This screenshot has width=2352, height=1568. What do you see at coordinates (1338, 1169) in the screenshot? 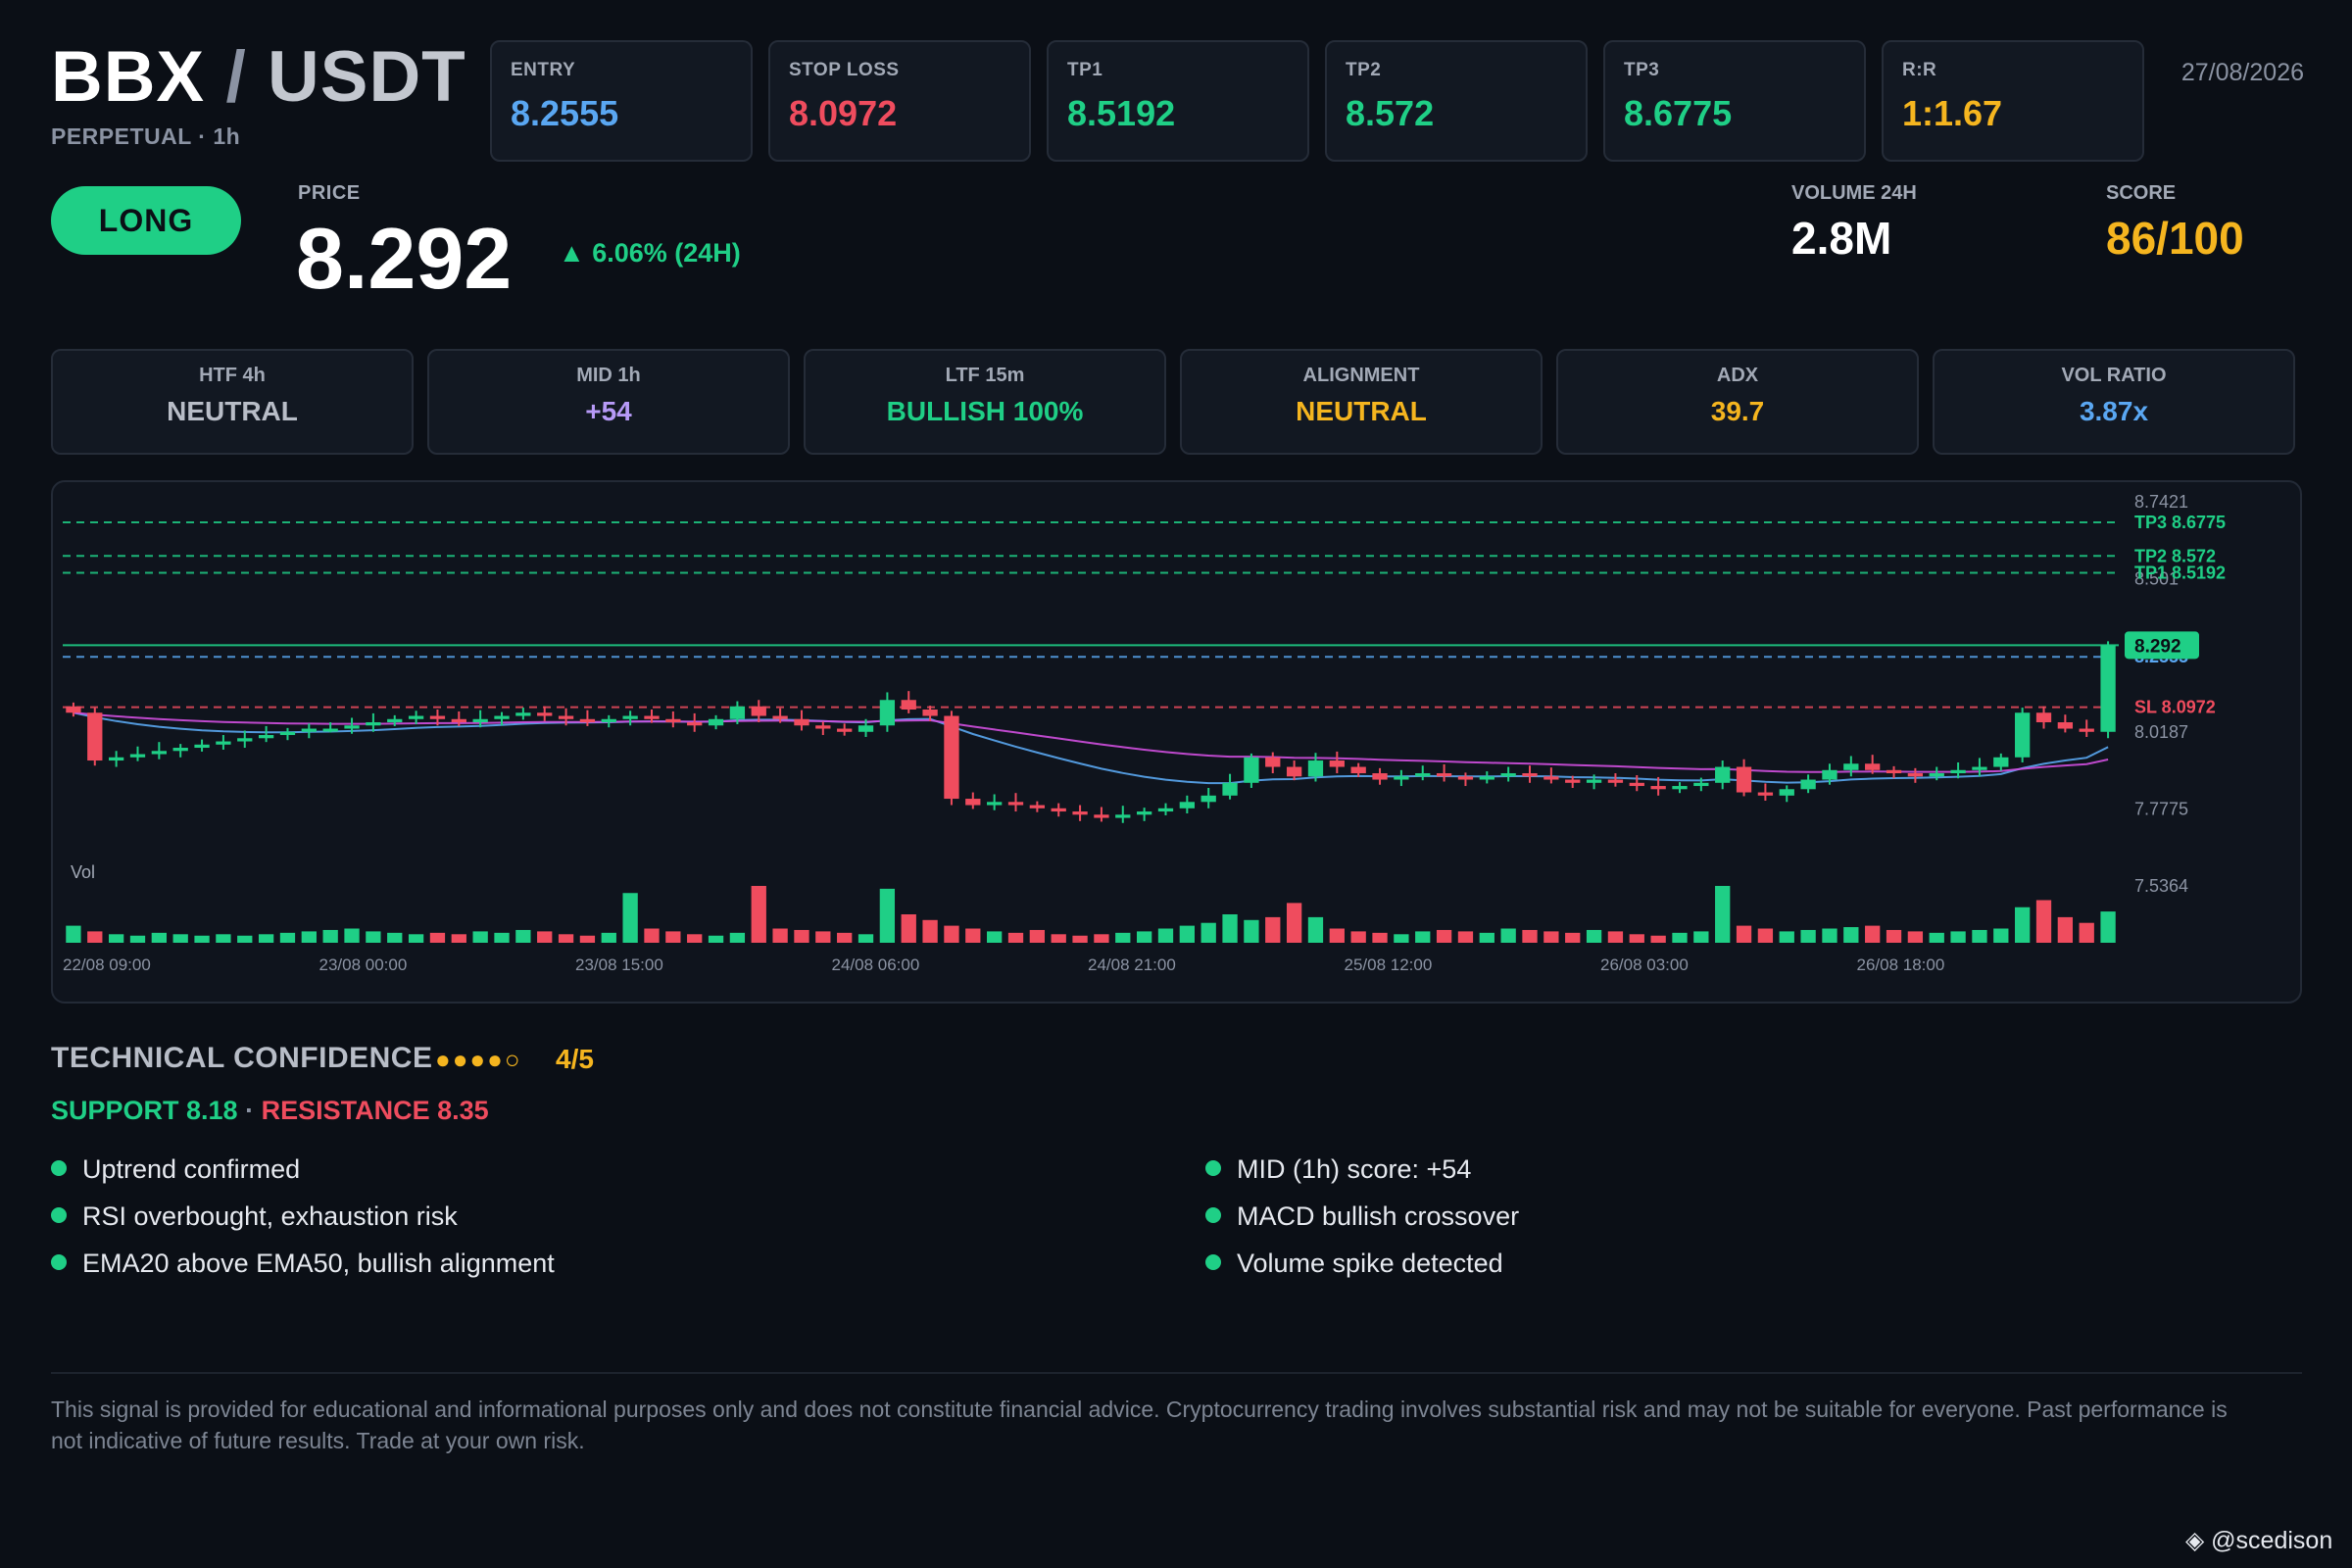
I see `list-item: MID (1h) score: +54` at bounding box center [1338, 1169].